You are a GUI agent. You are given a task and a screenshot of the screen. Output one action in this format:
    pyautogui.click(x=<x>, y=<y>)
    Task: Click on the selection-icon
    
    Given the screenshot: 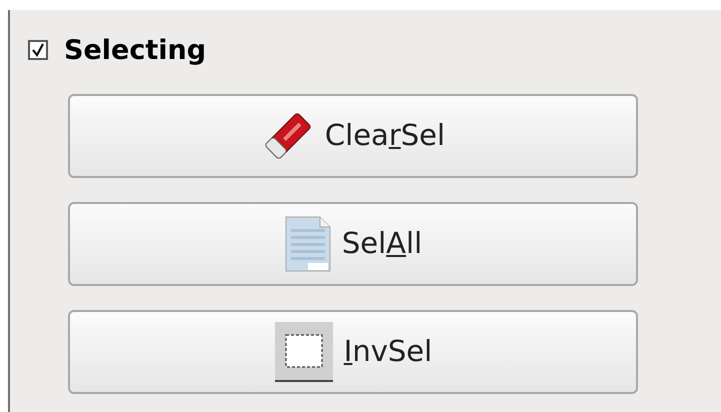 What is the action you would take?
    pyautogui.click(x=304, y=352)
    